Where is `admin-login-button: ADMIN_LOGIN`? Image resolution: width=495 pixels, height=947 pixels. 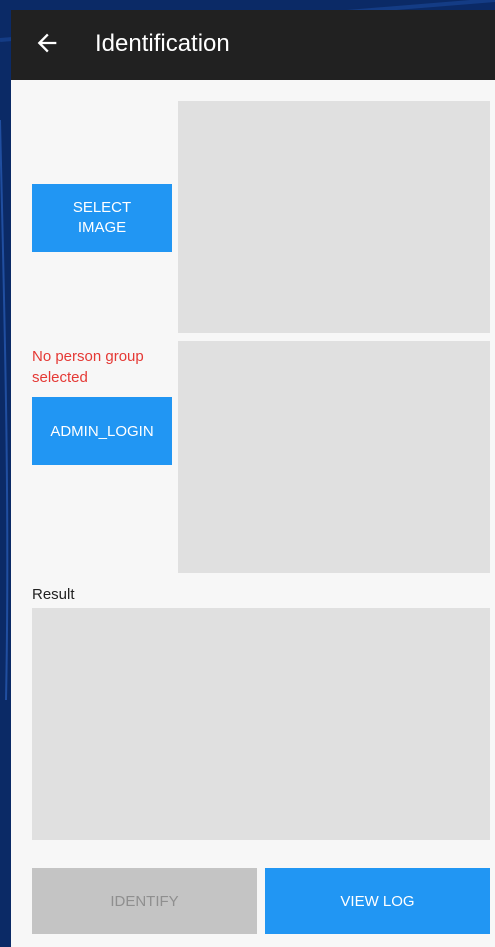 admin-login-button: ADMIN_LOGIN is located at coordinates (102, 431).